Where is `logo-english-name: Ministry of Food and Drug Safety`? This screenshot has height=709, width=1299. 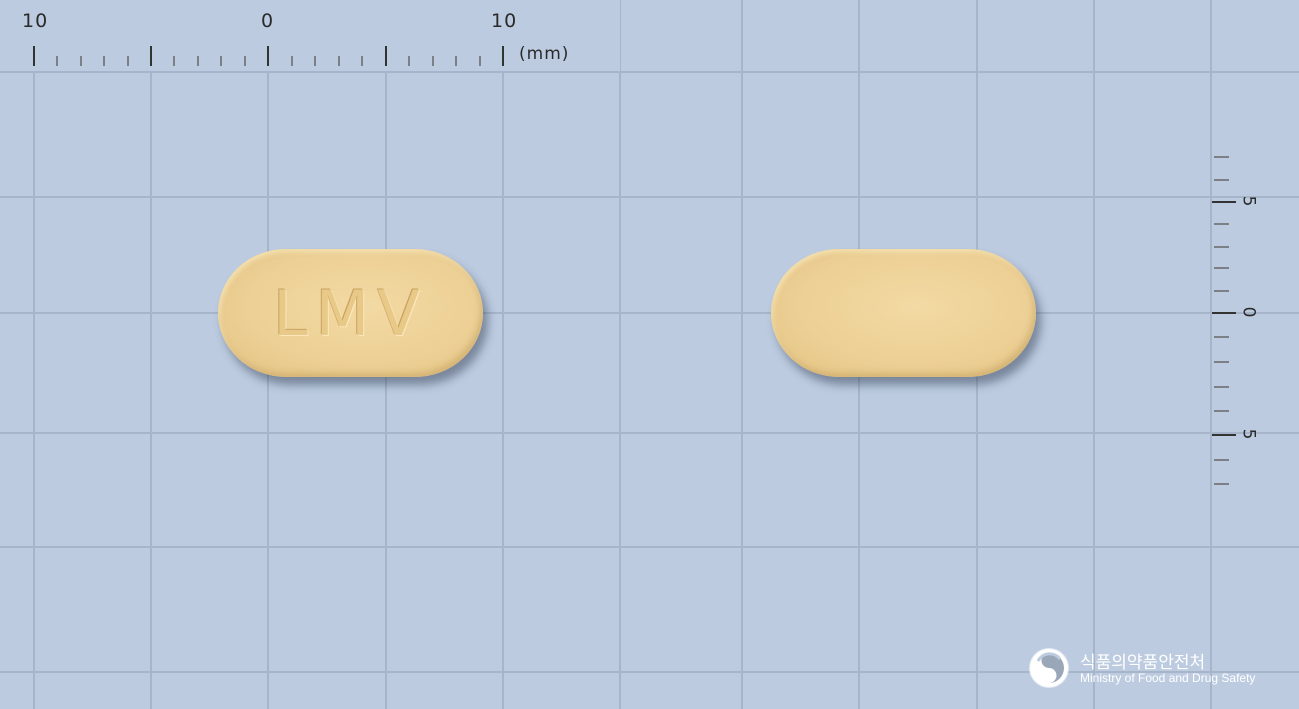
logo-english-name: Ministry of Food and Drug Safety is located at coordinates (1168, 678).